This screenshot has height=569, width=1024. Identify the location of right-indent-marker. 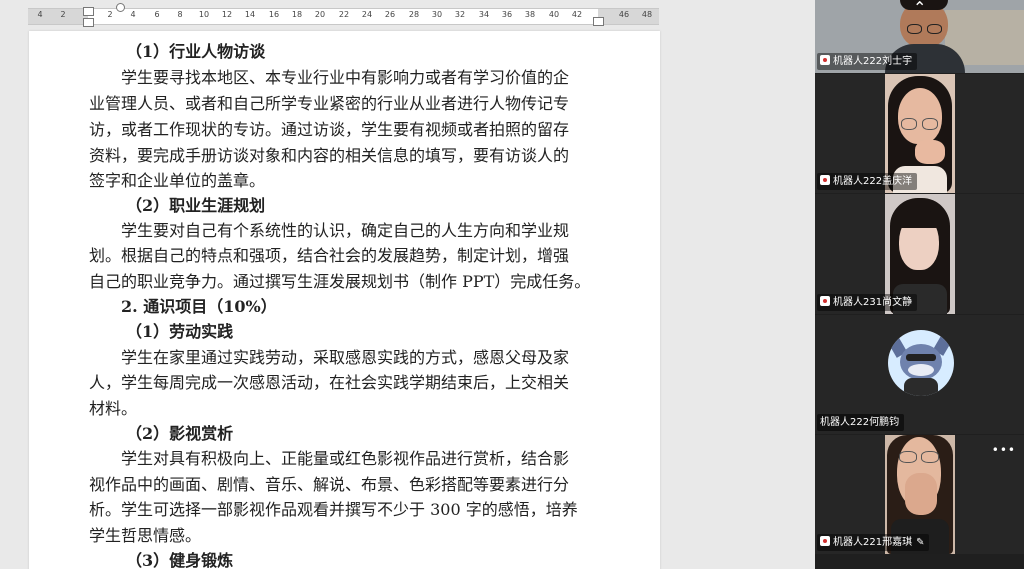
(598, 21).